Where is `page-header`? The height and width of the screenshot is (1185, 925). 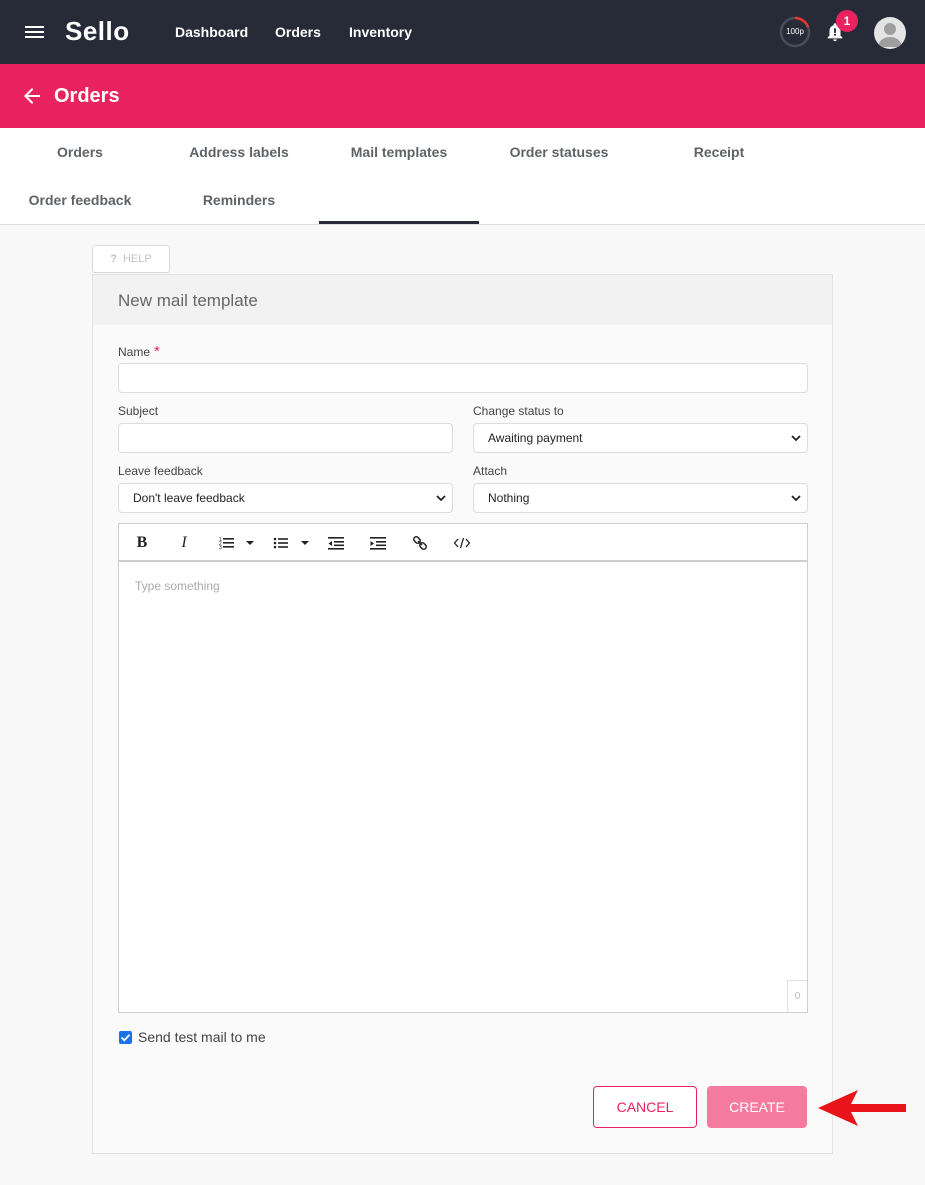
page-header is located at coordinates (462, 96).